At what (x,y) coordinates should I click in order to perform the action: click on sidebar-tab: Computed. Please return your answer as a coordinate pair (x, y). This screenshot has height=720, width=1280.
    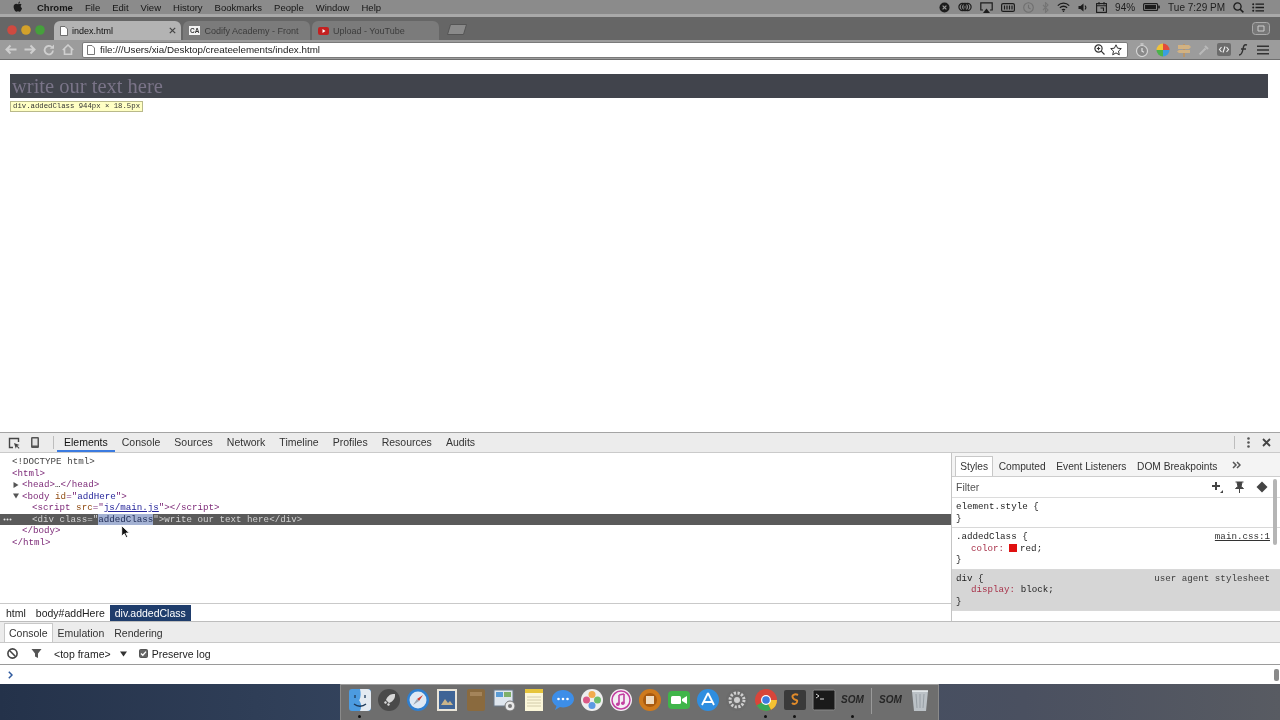
    Looking at the image, I should click on (1022, 466).